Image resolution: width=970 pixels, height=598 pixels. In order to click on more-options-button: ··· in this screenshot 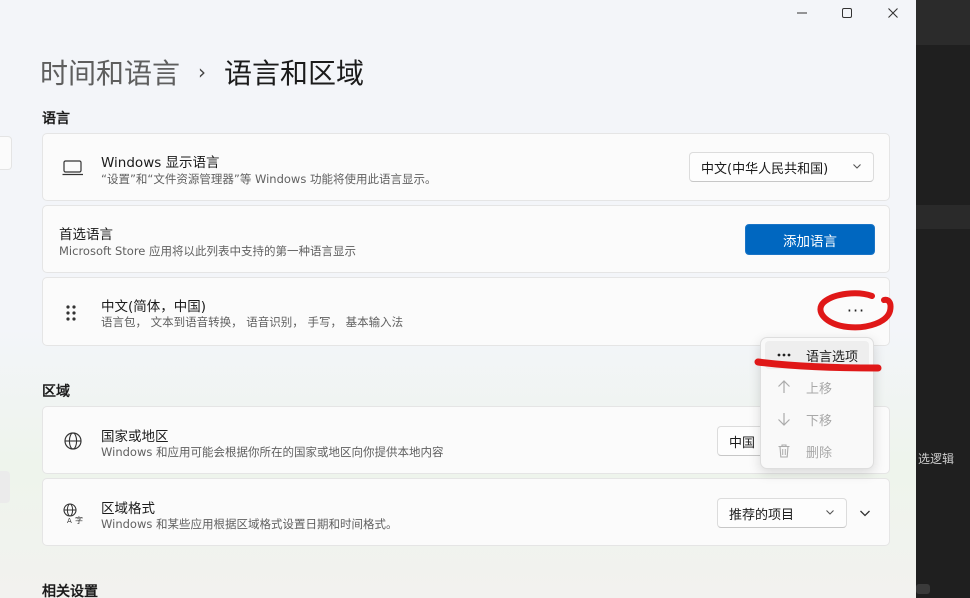, I will do `click(856, 310)`.